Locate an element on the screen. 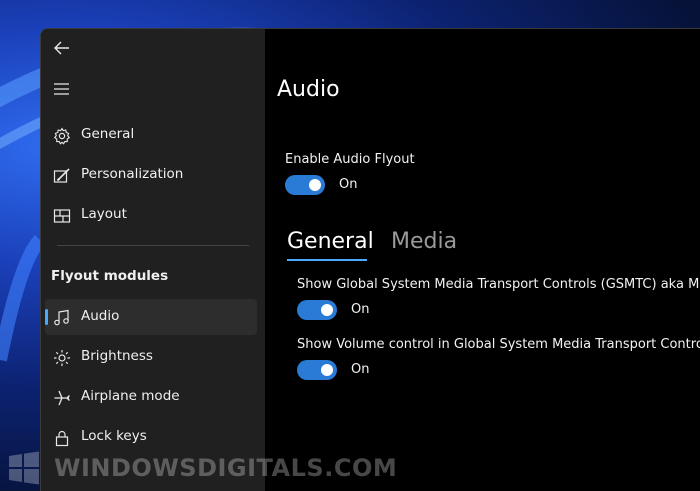  sidebar-item-airplane-mode: Airplane mode is located at coordinates (151, 397).